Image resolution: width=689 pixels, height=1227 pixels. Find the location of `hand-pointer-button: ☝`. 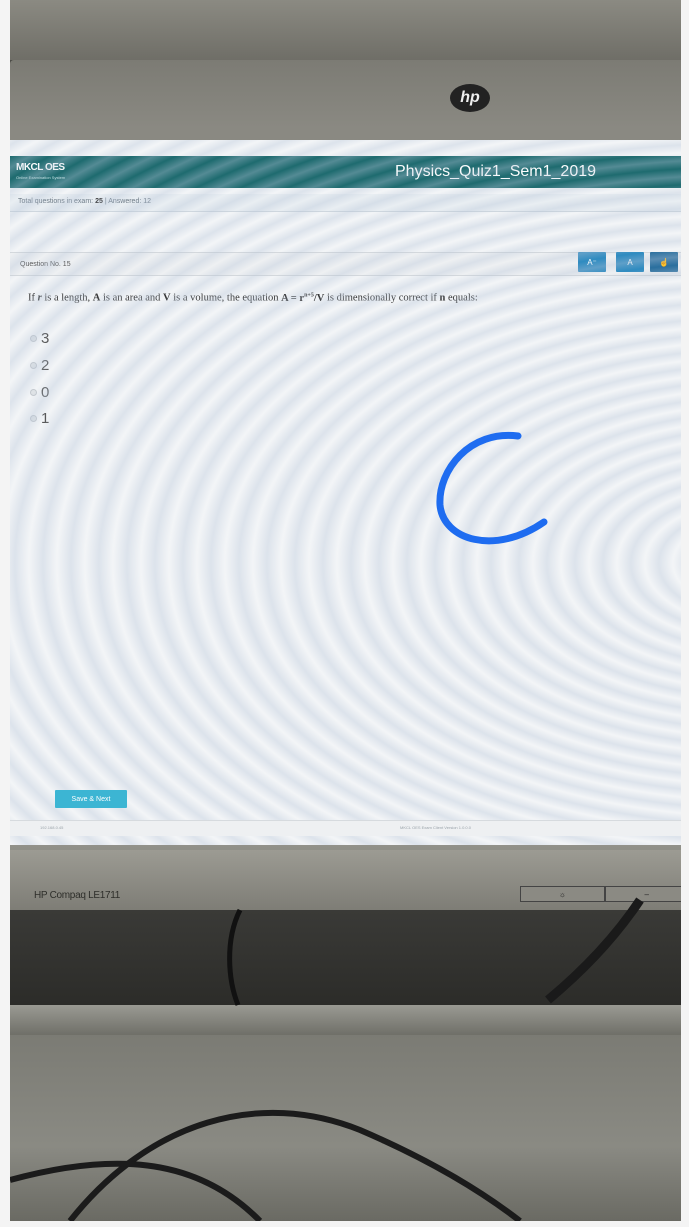

hand-pointer-button: ☝ is located at coordinates (664, 262).